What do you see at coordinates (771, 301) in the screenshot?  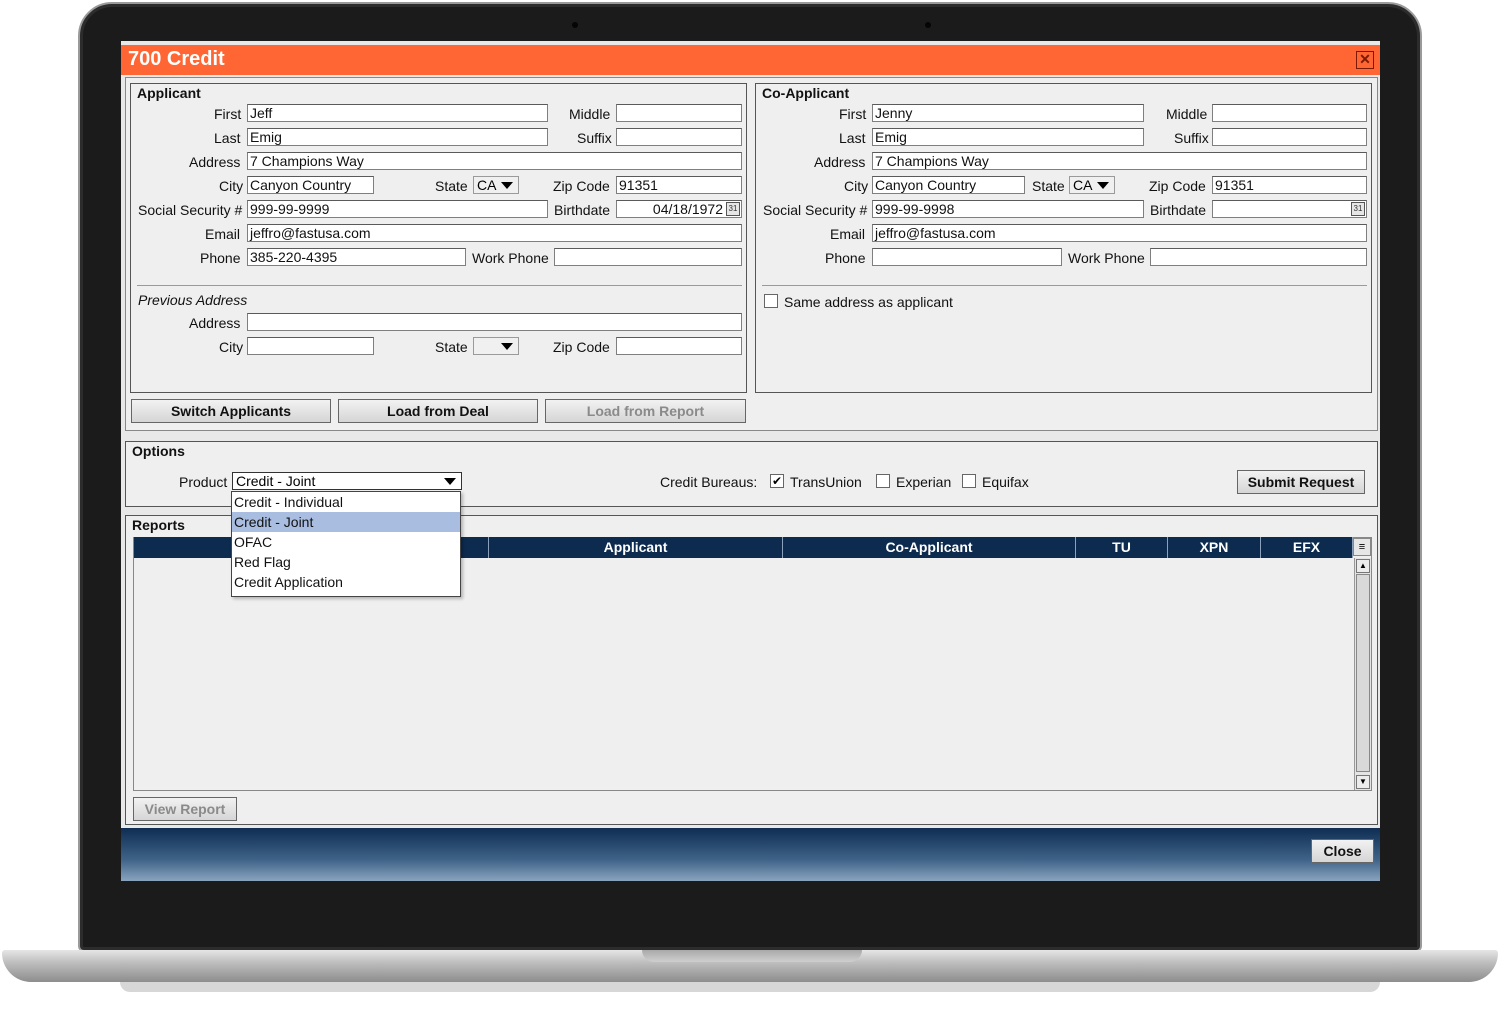 I see `same-address-checkbox` at bounding box center [771, 301].